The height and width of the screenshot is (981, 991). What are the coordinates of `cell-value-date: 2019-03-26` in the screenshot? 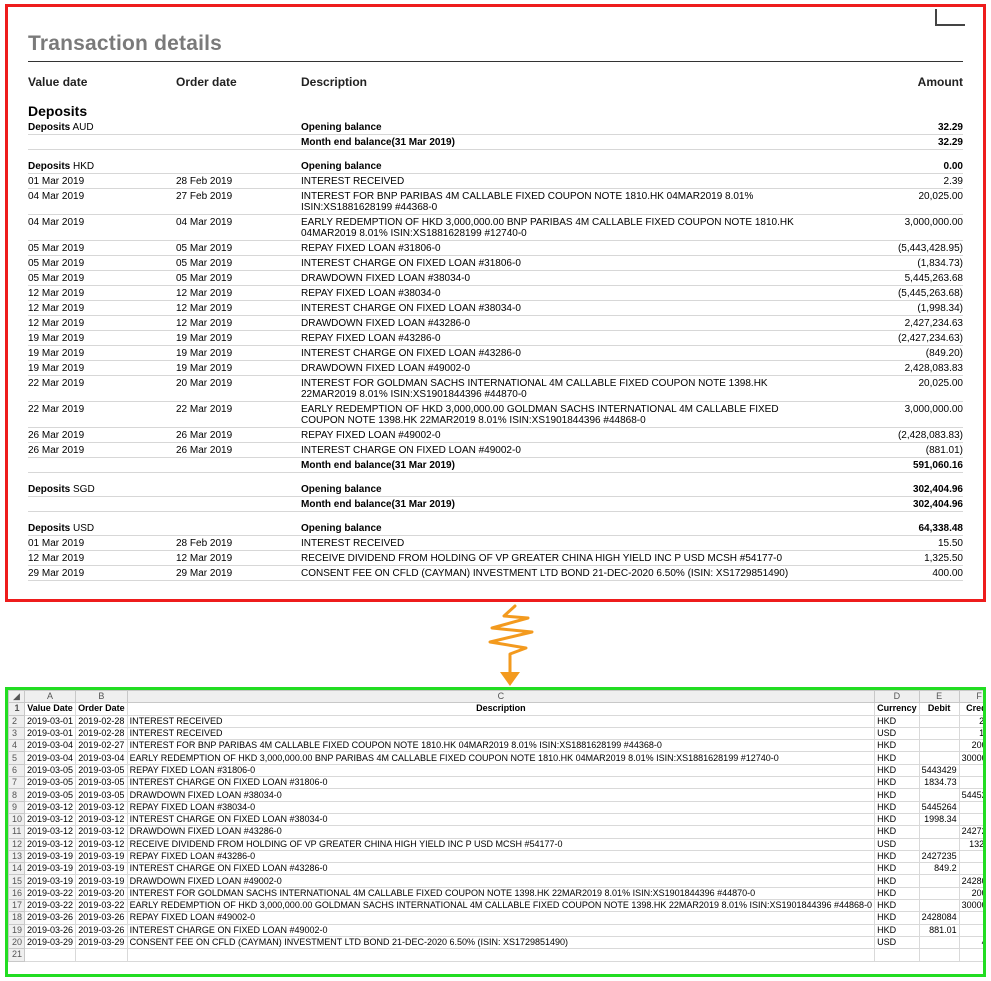 It's located at (50, 918).